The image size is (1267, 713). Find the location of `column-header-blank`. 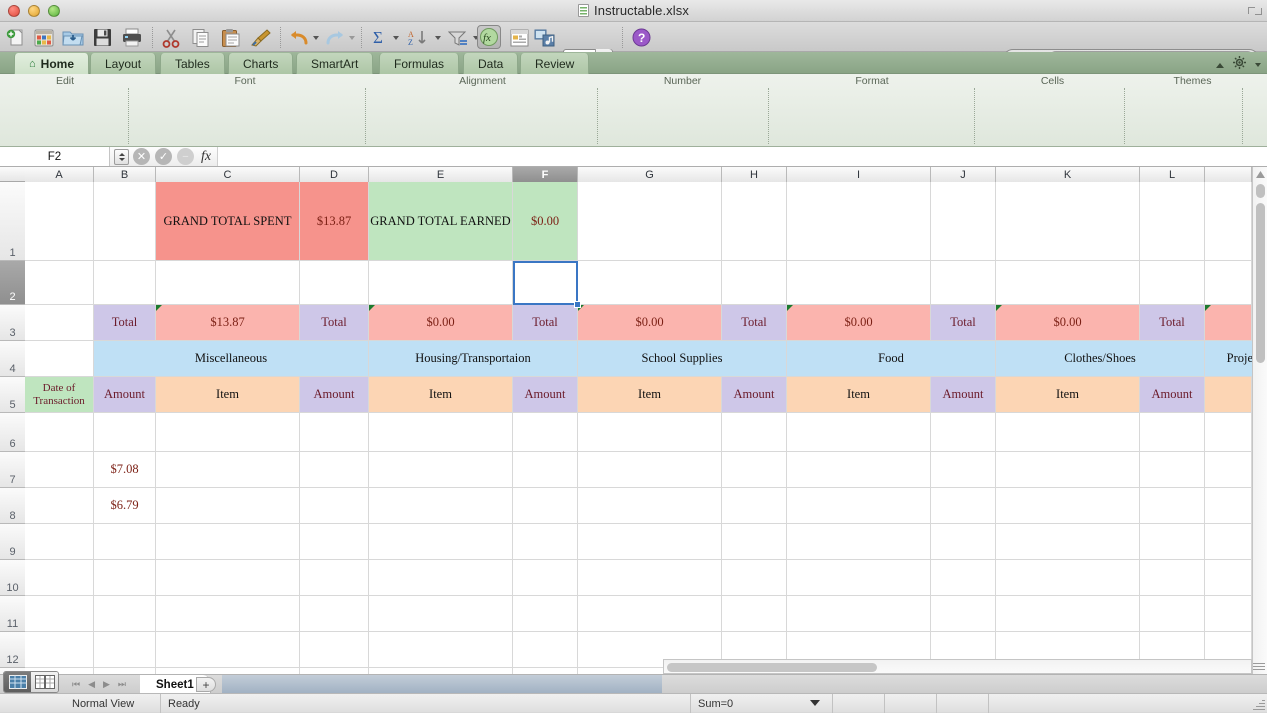

column-header-blank is located at coordinates (1228, 174).